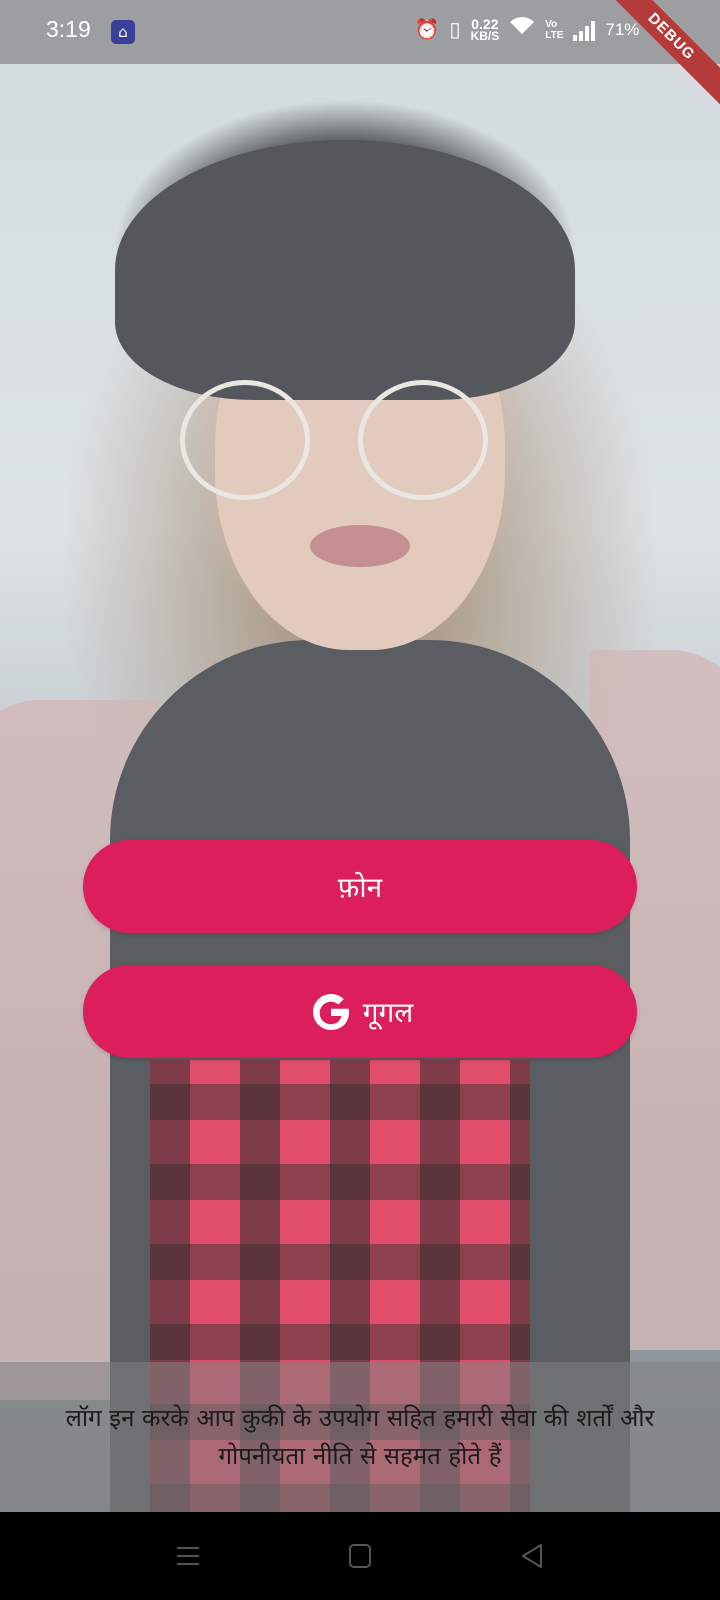 Image resolution: width=720 pixels, height=1600 pixels. I want to click on volte-indicator: Vo LTE, so click(554, 30).